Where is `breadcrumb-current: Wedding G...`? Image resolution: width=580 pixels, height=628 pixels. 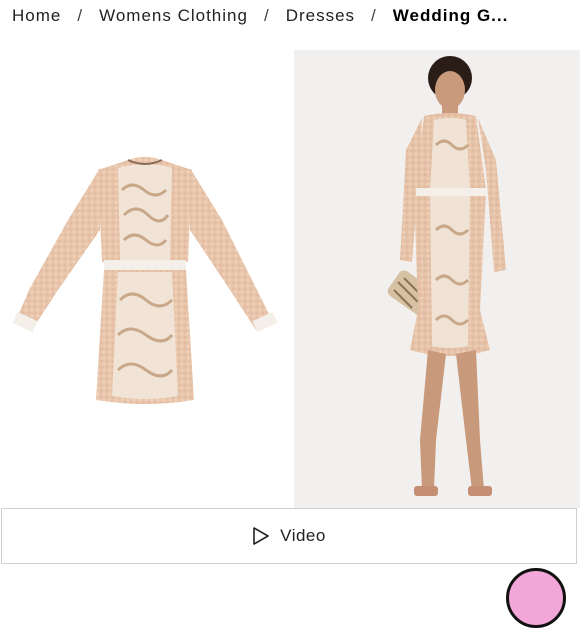
breadcrumb-current: Wedding G... is located at coordinates (450, 15).